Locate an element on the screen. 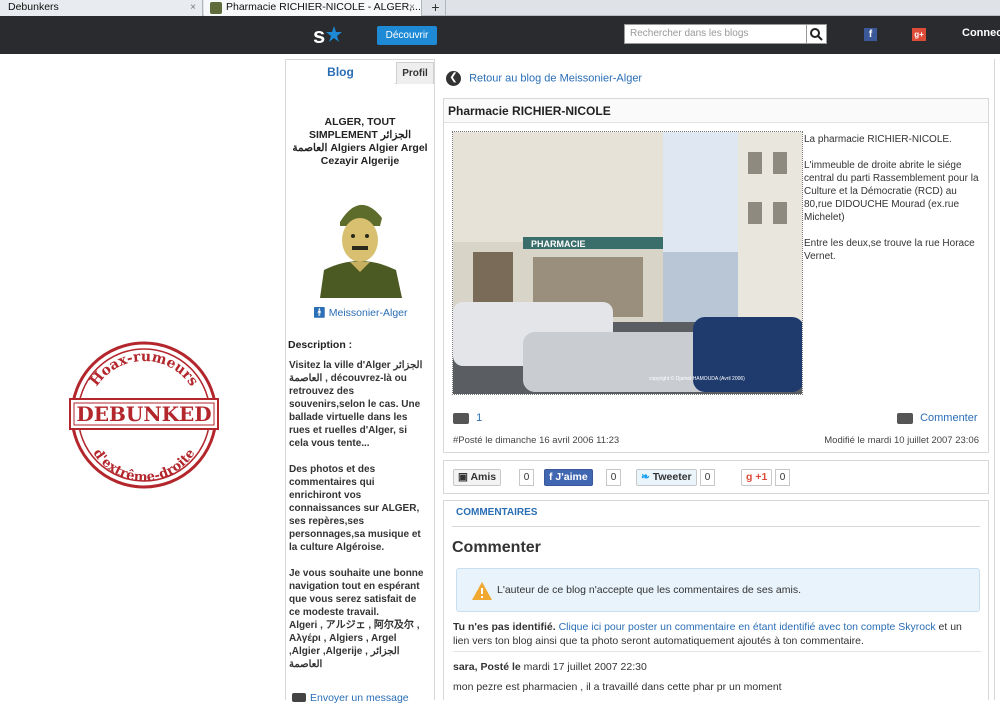 This screenshot has width=1000, height=704. modified-date: Modifié le mardi 10 juillet 2007 23:06 is located at coordinates (901, 440).